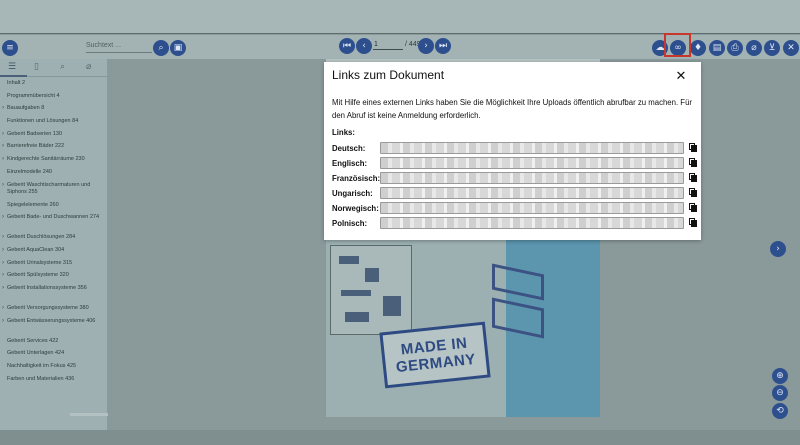  Describe the element at coordinates (54, 278) in the screenshot. I see `toc-item: › Geberit Spülsysteme 320` at that location.